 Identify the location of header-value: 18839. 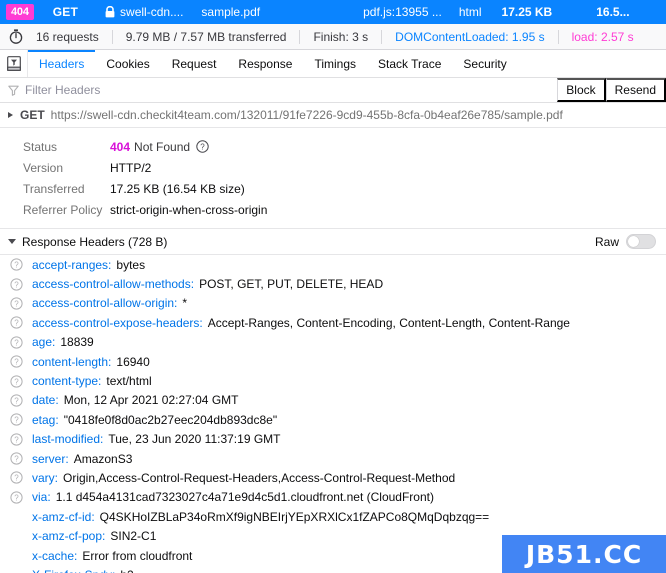
(77, 342).